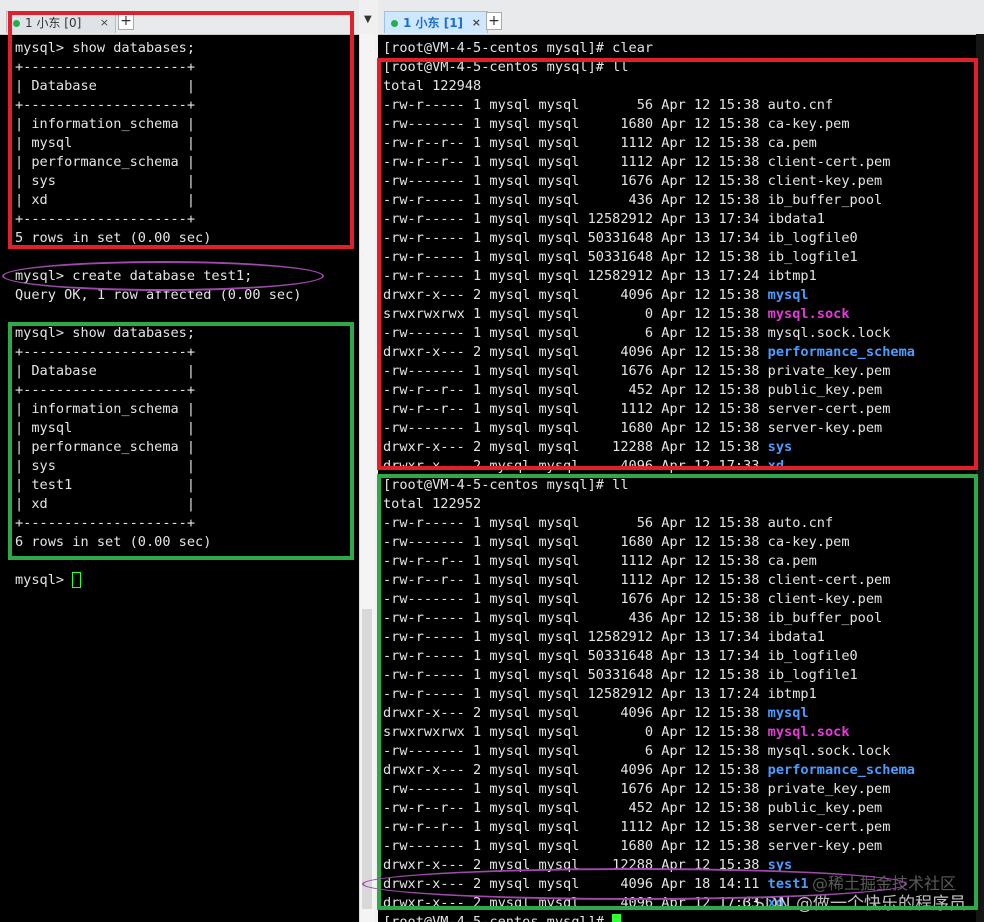 This screenshot has width=984, height=922. I want to click on mysql-output-line: | test1 |, so click(105, 485).